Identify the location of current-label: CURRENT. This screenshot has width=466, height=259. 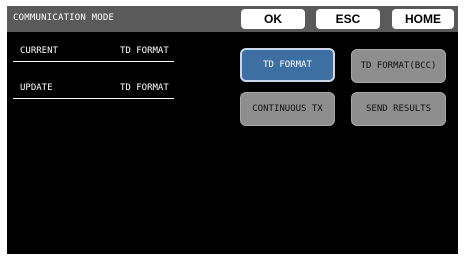
(39, 51).